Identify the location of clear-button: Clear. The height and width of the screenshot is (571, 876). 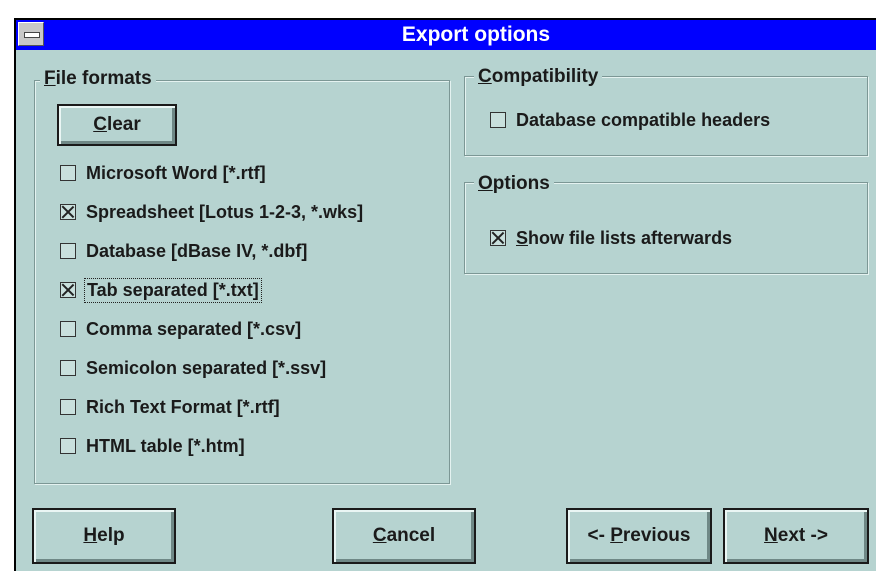
(117, 125).